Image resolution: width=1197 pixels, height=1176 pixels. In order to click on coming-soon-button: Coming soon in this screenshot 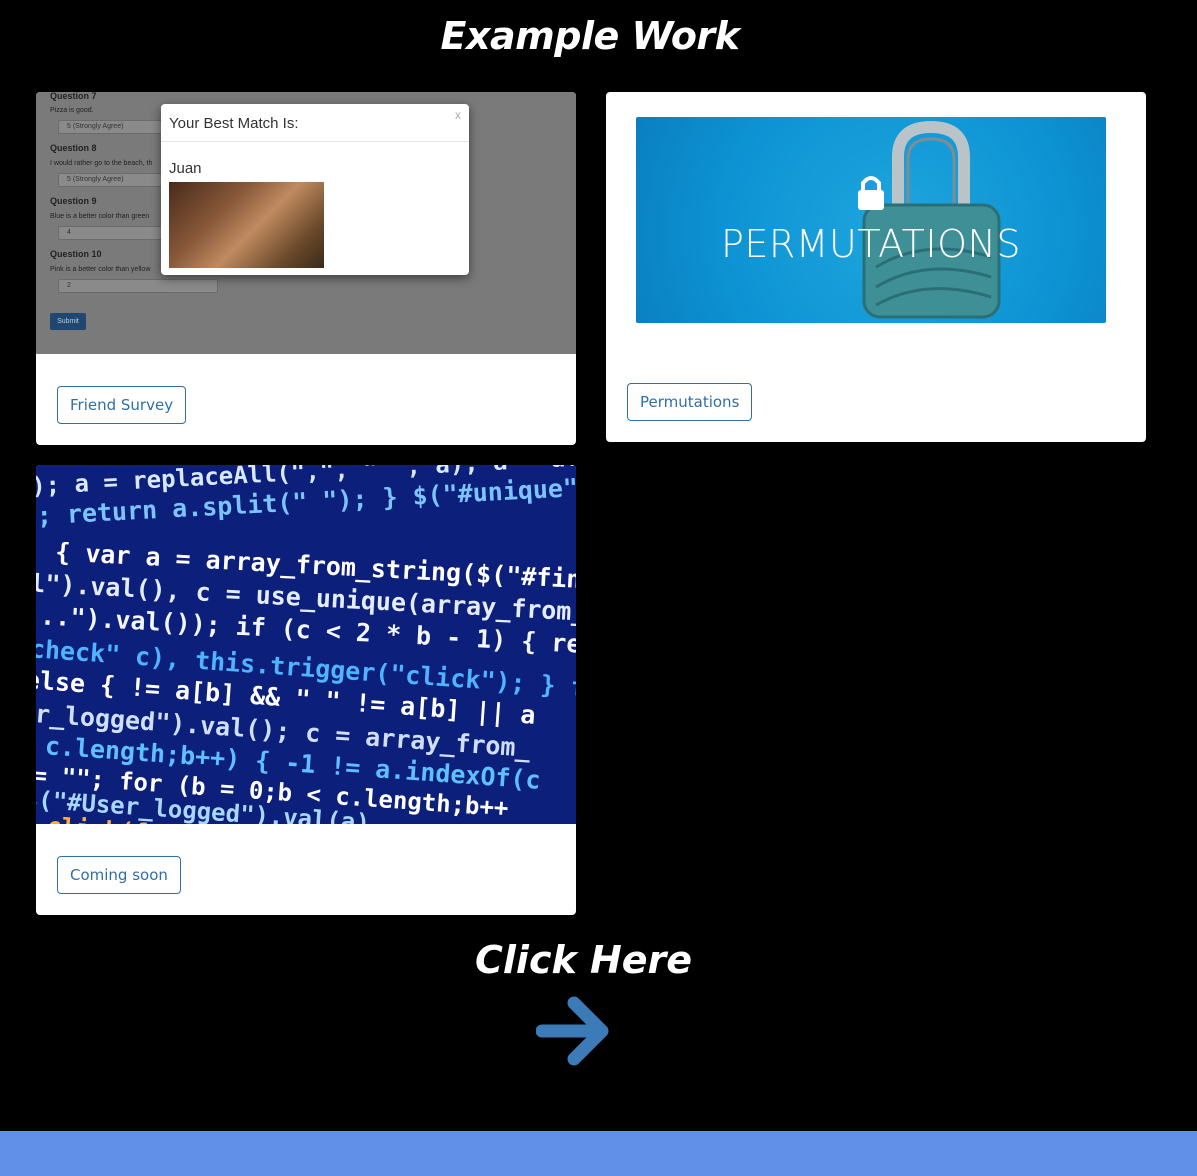, I will do `click(119, 875)`.